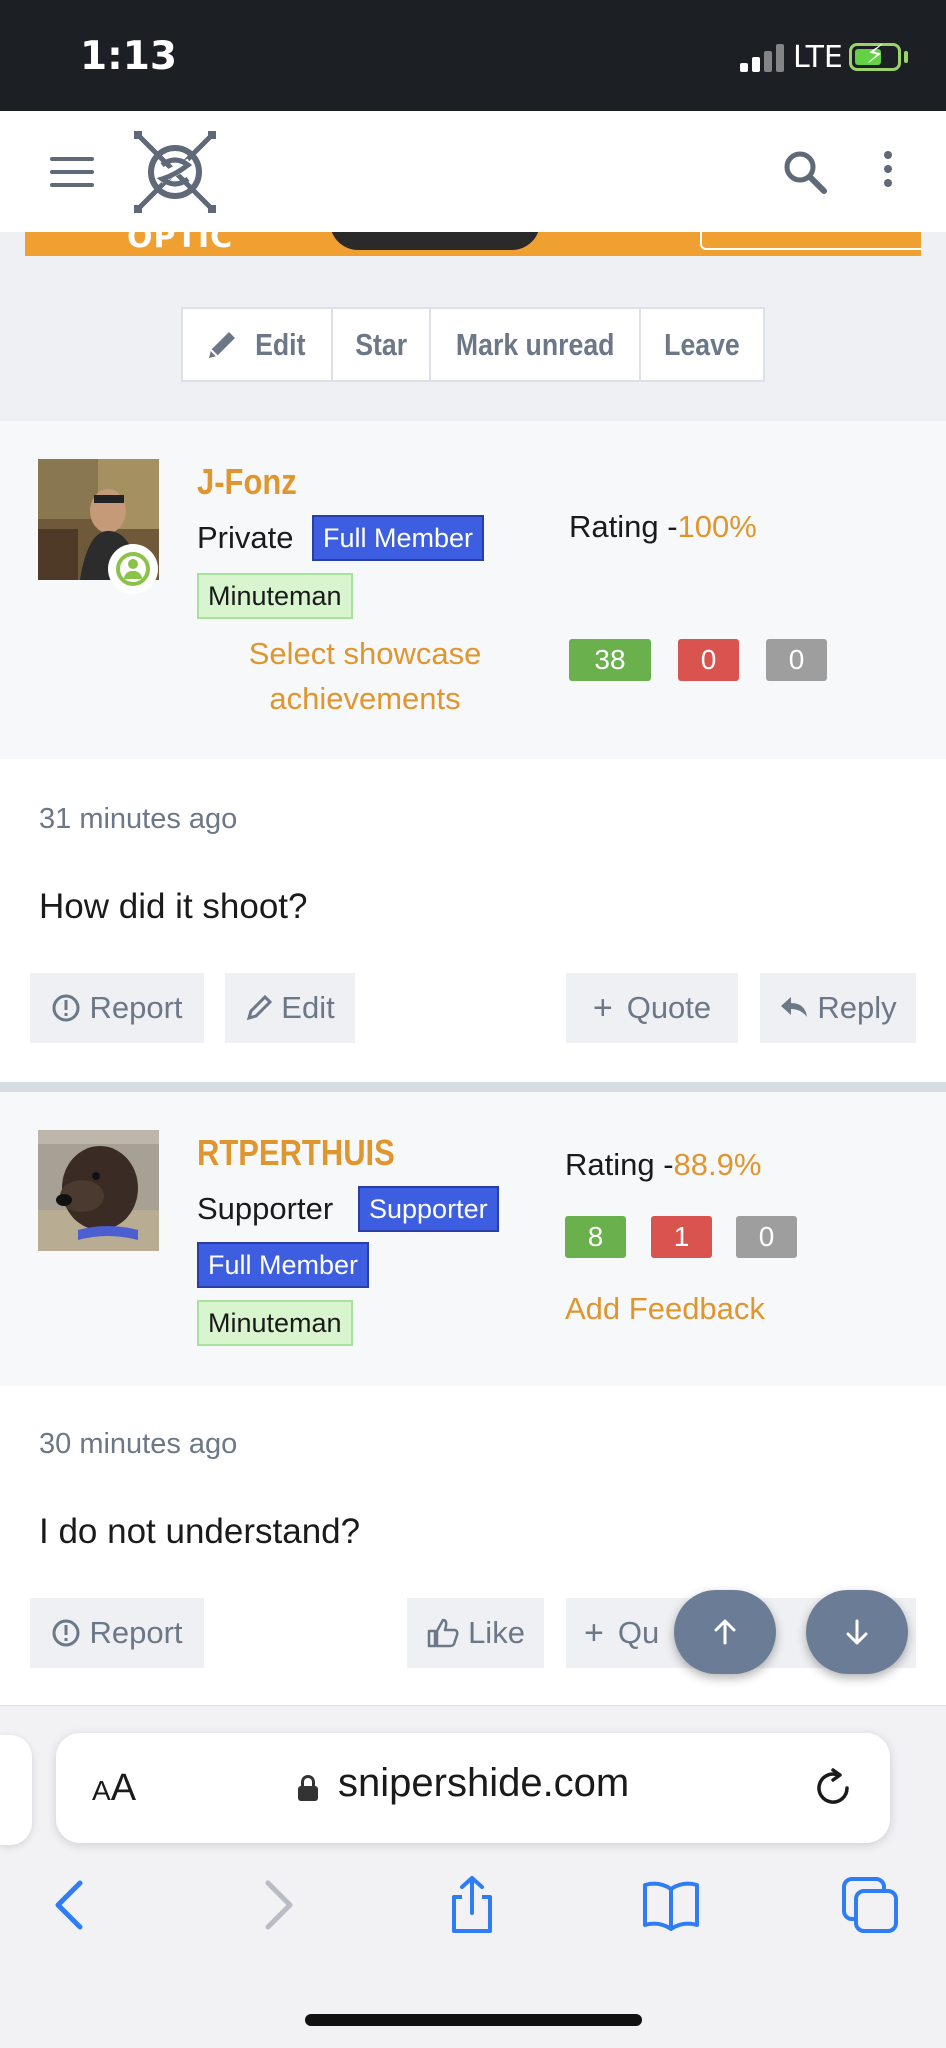 This screenshot has height=2048, width=946. Describe the element at coordinates (669, 1007) in the screenshot. I see `quote-label: Quote` at that location.